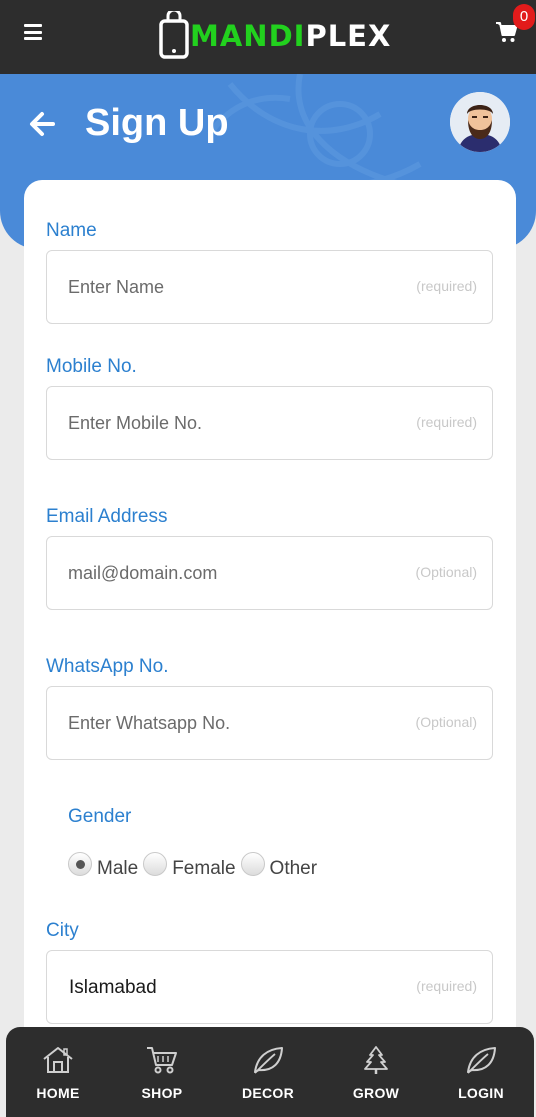 Image resolution: width=536 pixels, height=1117 pixels. I want to click on cart-count-badge: 0, so click(524, 17).